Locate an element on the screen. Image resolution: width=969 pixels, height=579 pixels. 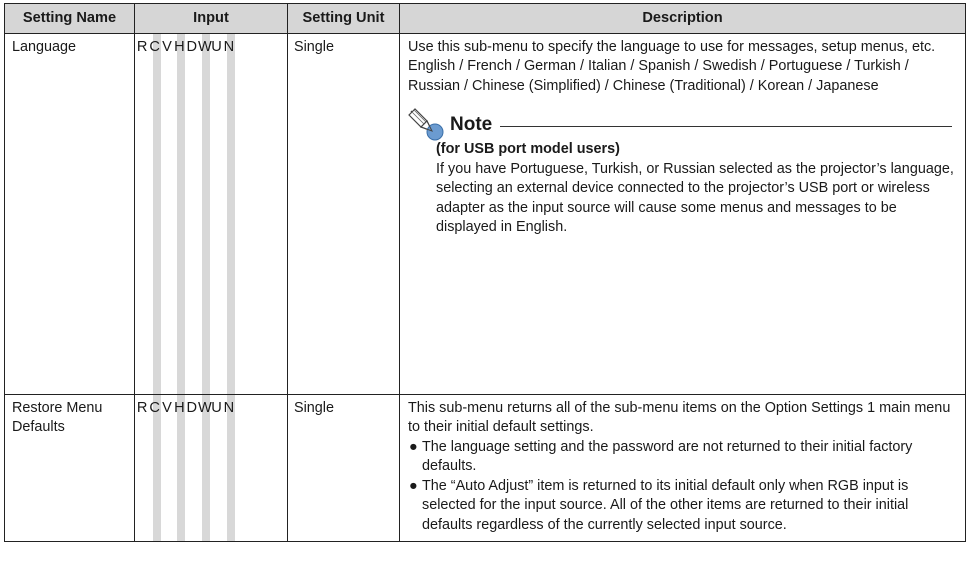
header-input: Input is located at coordinates (211, 18).